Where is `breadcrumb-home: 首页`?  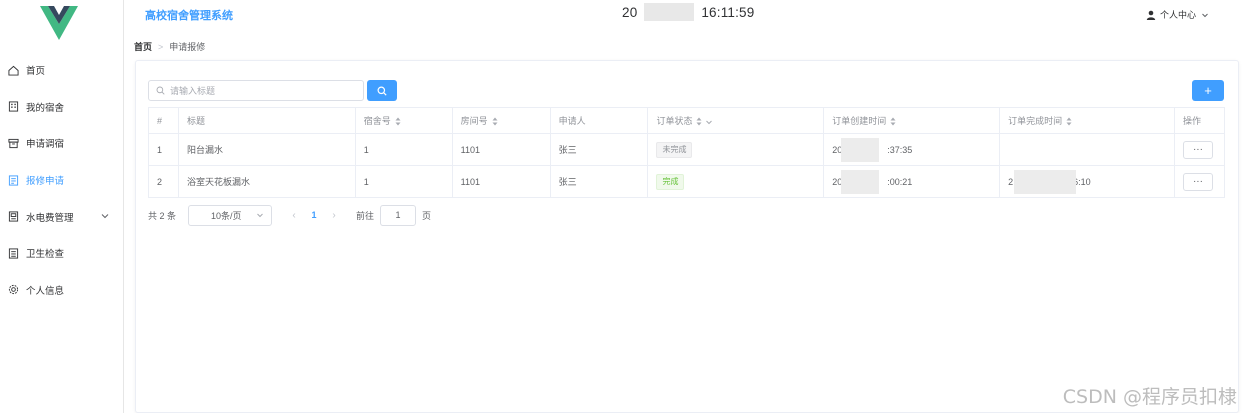 breadcrumb-home: 首页 is located at coordinates (143, 46).